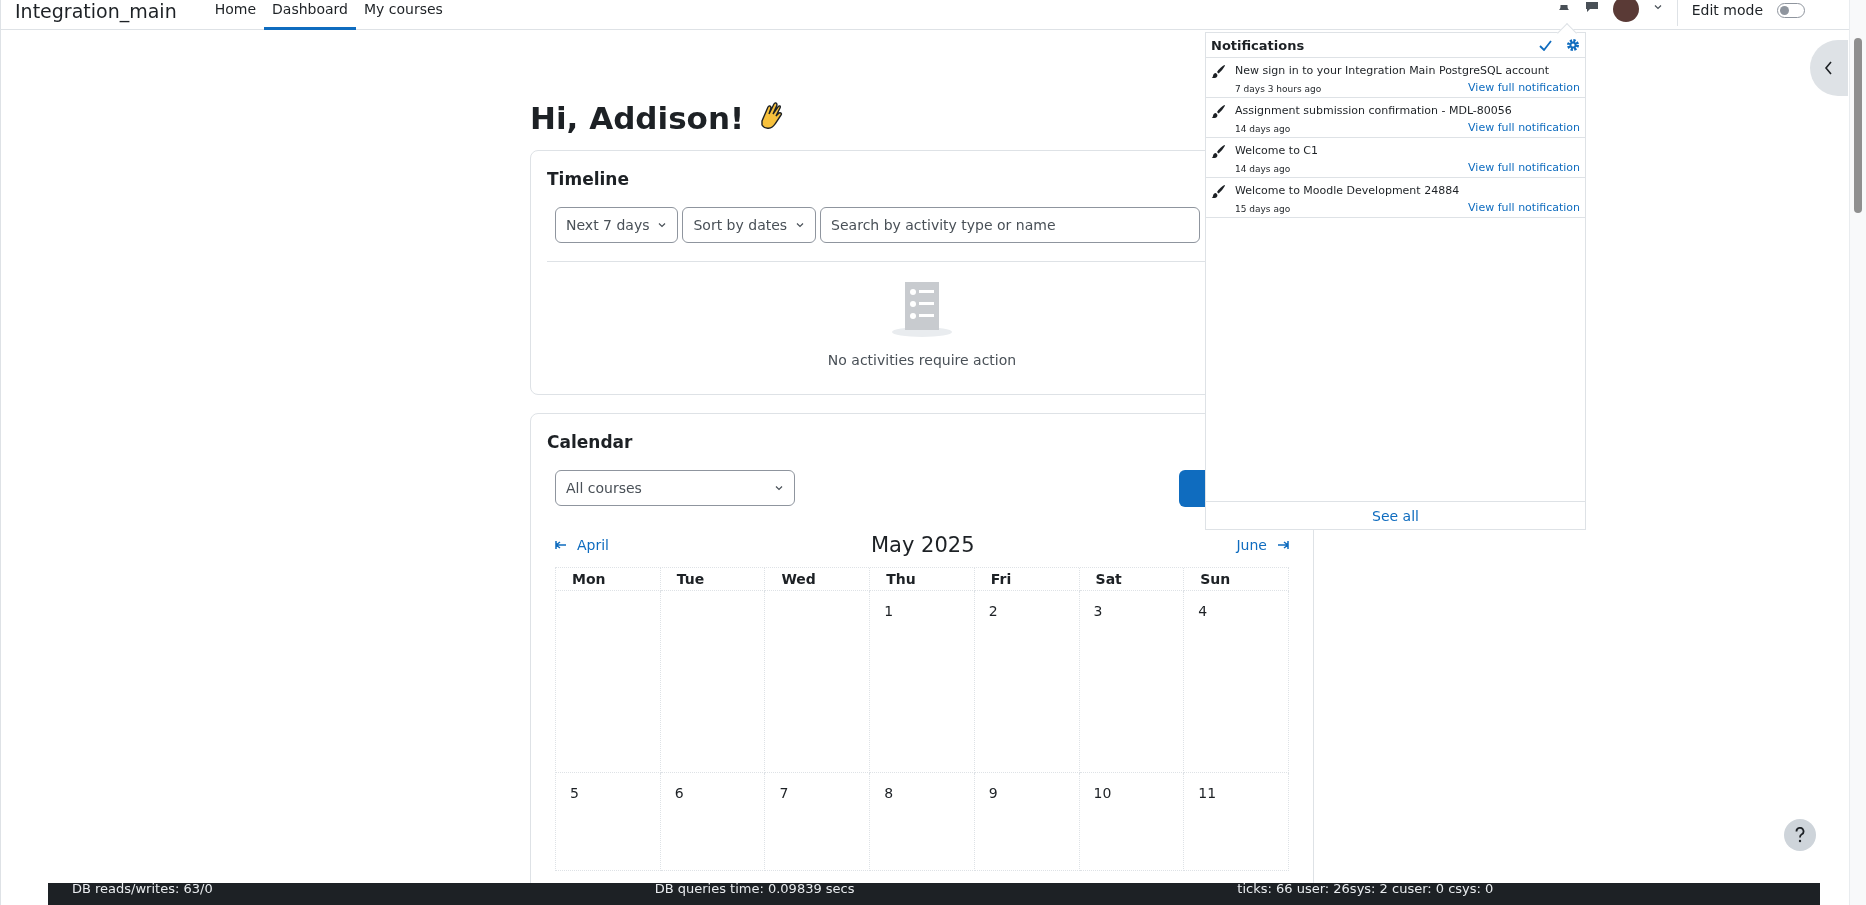 The width and height of the screenshot is (1866, 905). What do you see at coordinates (1132, 682) in the screenshot?
I see `calendar-day-cell: 3` at bounding box center [1132, 682].